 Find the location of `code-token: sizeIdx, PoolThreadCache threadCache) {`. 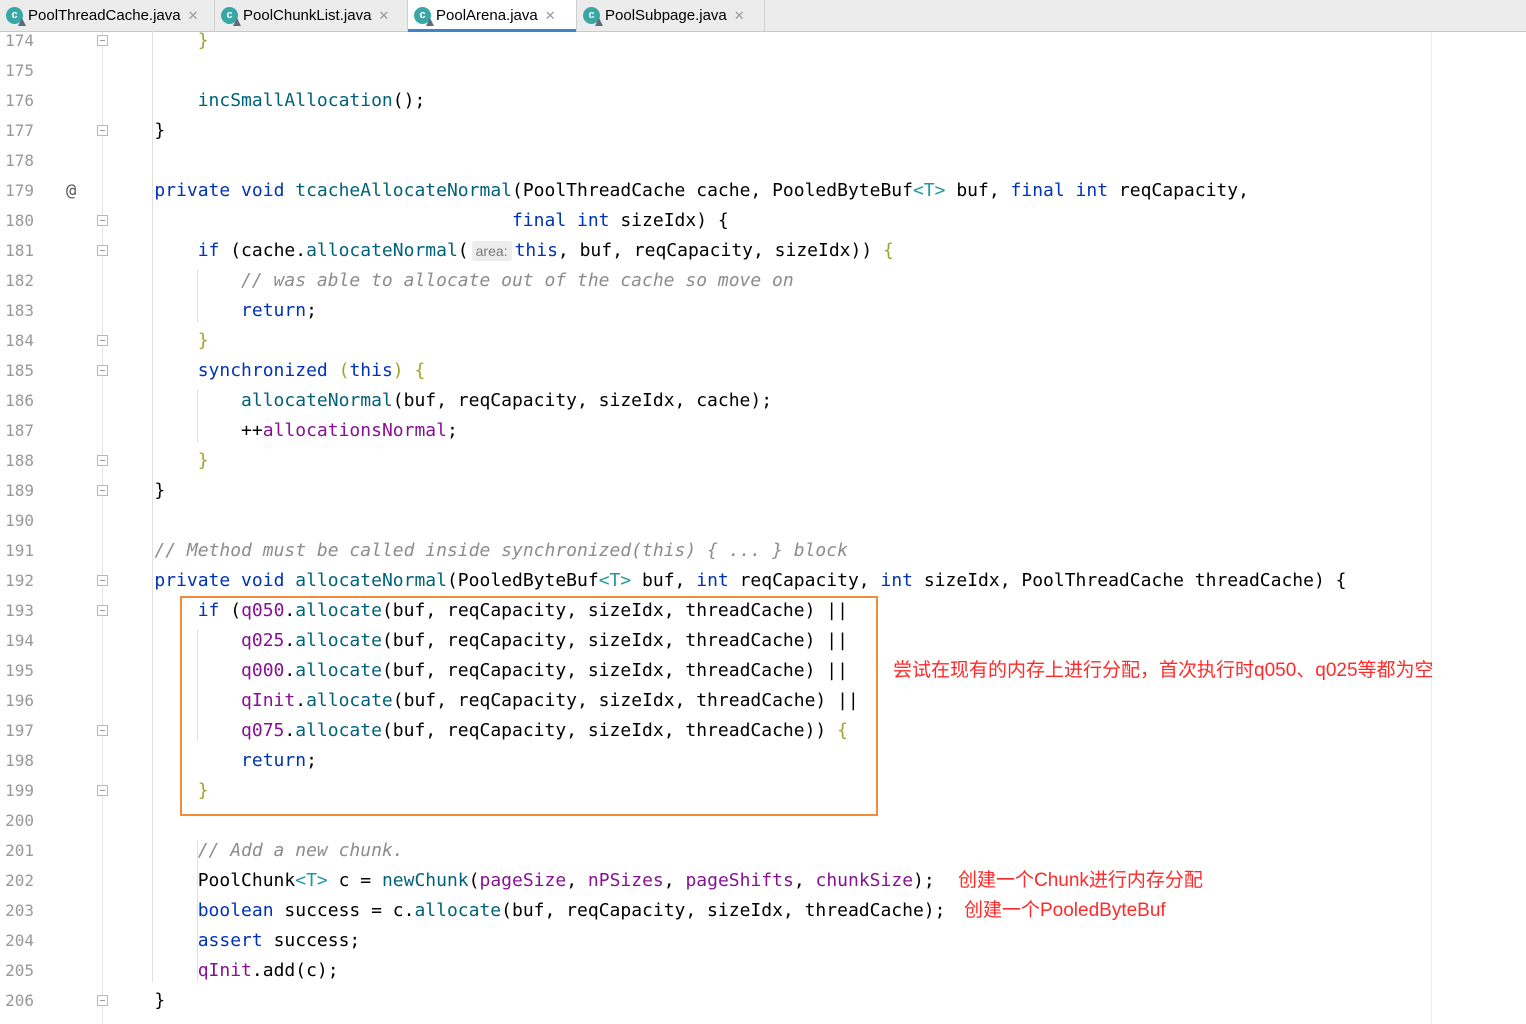

code-token: sizeIdx, PoolThreadCache threadCache) { is located at coordinates (1135, 580).